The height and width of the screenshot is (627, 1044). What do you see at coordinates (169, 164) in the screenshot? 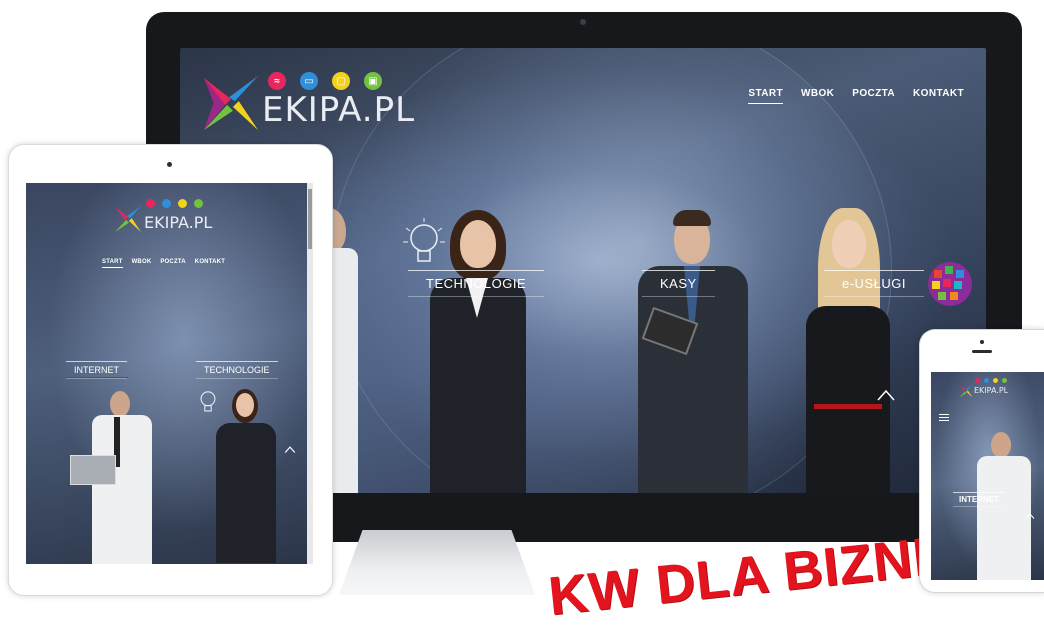
I see `tablet-camera` at bounding box center [169, 164].